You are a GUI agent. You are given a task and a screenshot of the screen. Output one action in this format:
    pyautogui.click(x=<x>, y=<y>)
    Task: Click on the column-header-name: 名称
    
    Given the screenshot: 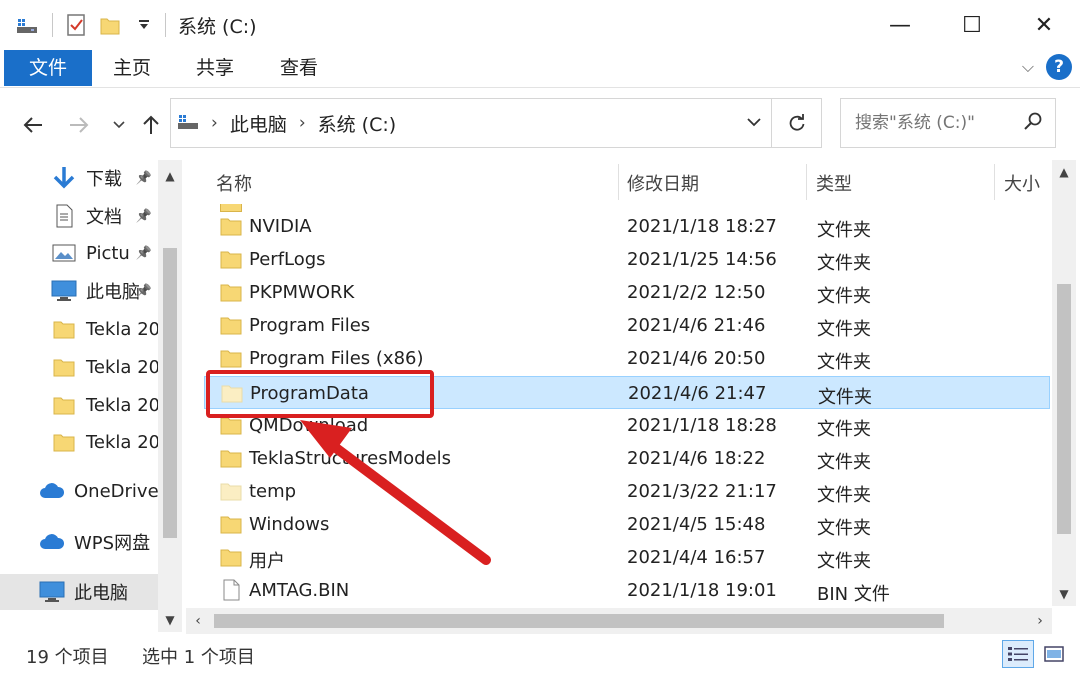 What is the action you would take?
    pyautogui.click(x=234, y=183)
    